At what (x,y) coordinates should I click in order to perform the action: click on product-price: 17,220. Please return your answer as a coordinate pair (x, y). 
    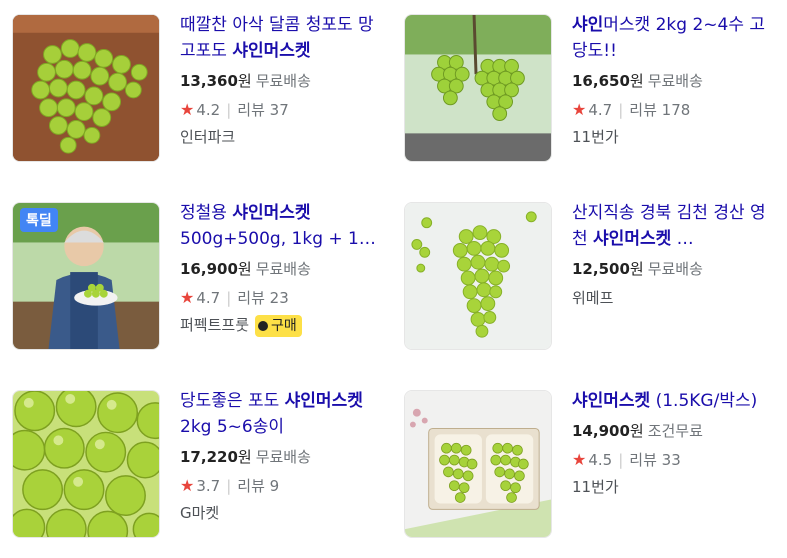
    Looking at the image, I should click on (209, 457).